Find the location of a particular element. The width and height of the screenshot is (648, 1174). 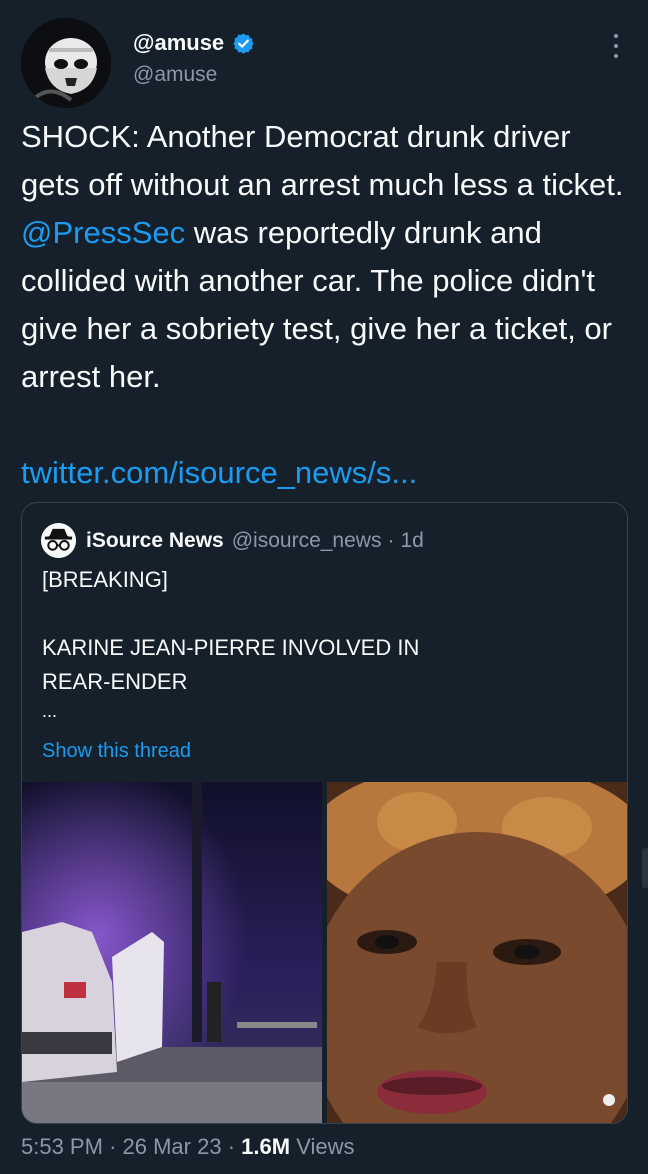

quoted-author-name: iSource News is located at coordinates (155, 541).